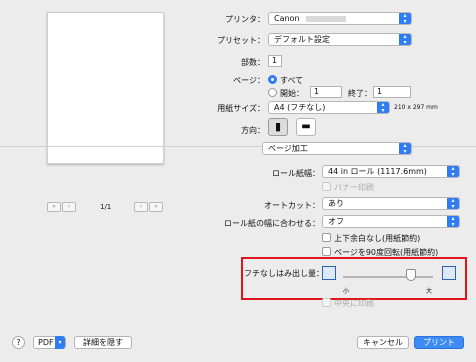 The height and width of the screenshot is (362, 476). Describe the element at coordinates (292, 80) in the screenshot. I see `pages-all-label: すべて` at that location.